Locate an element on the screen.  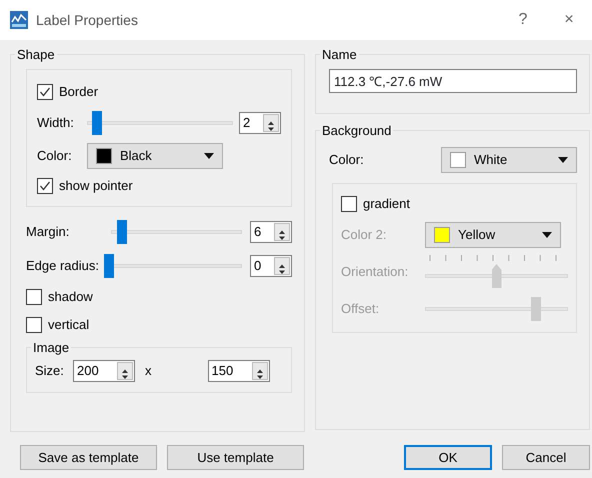
group-title: Shape is located at coordinates (36, 54).